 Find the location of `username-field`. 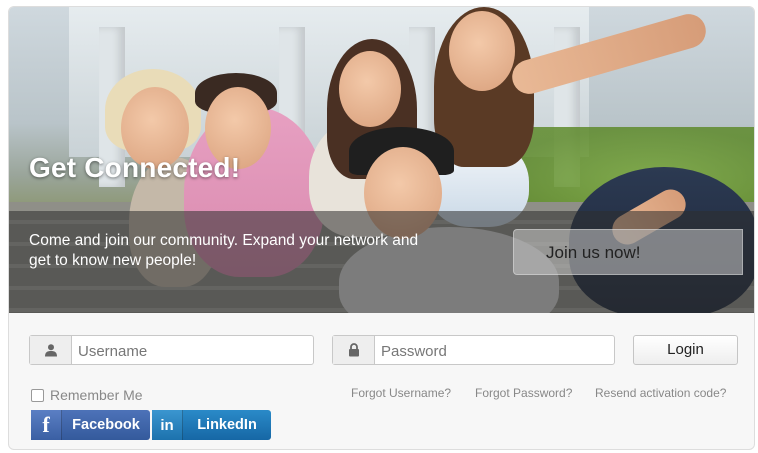

username-field is located at coordinates (171, 350).